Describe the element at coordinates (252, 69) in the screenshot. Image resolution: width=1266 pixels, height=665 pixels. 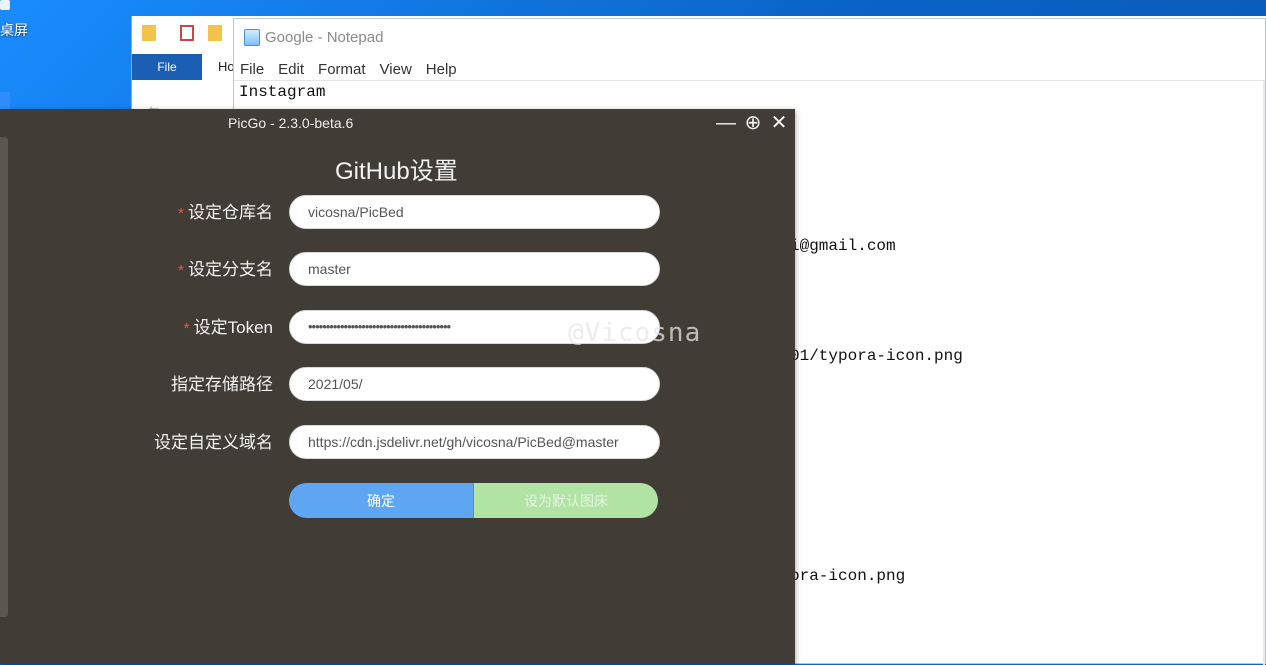
I see `menu-file: File` at that location.